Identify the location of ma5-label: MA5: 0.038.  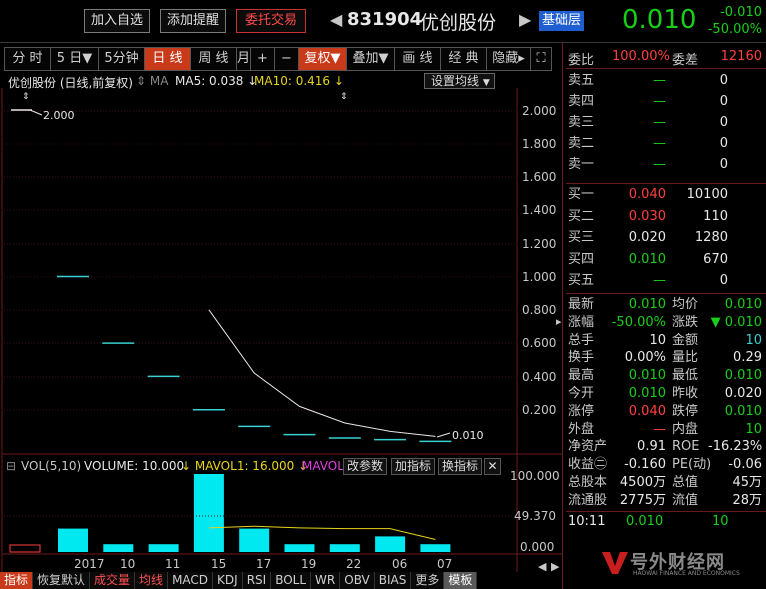
(209, 81).